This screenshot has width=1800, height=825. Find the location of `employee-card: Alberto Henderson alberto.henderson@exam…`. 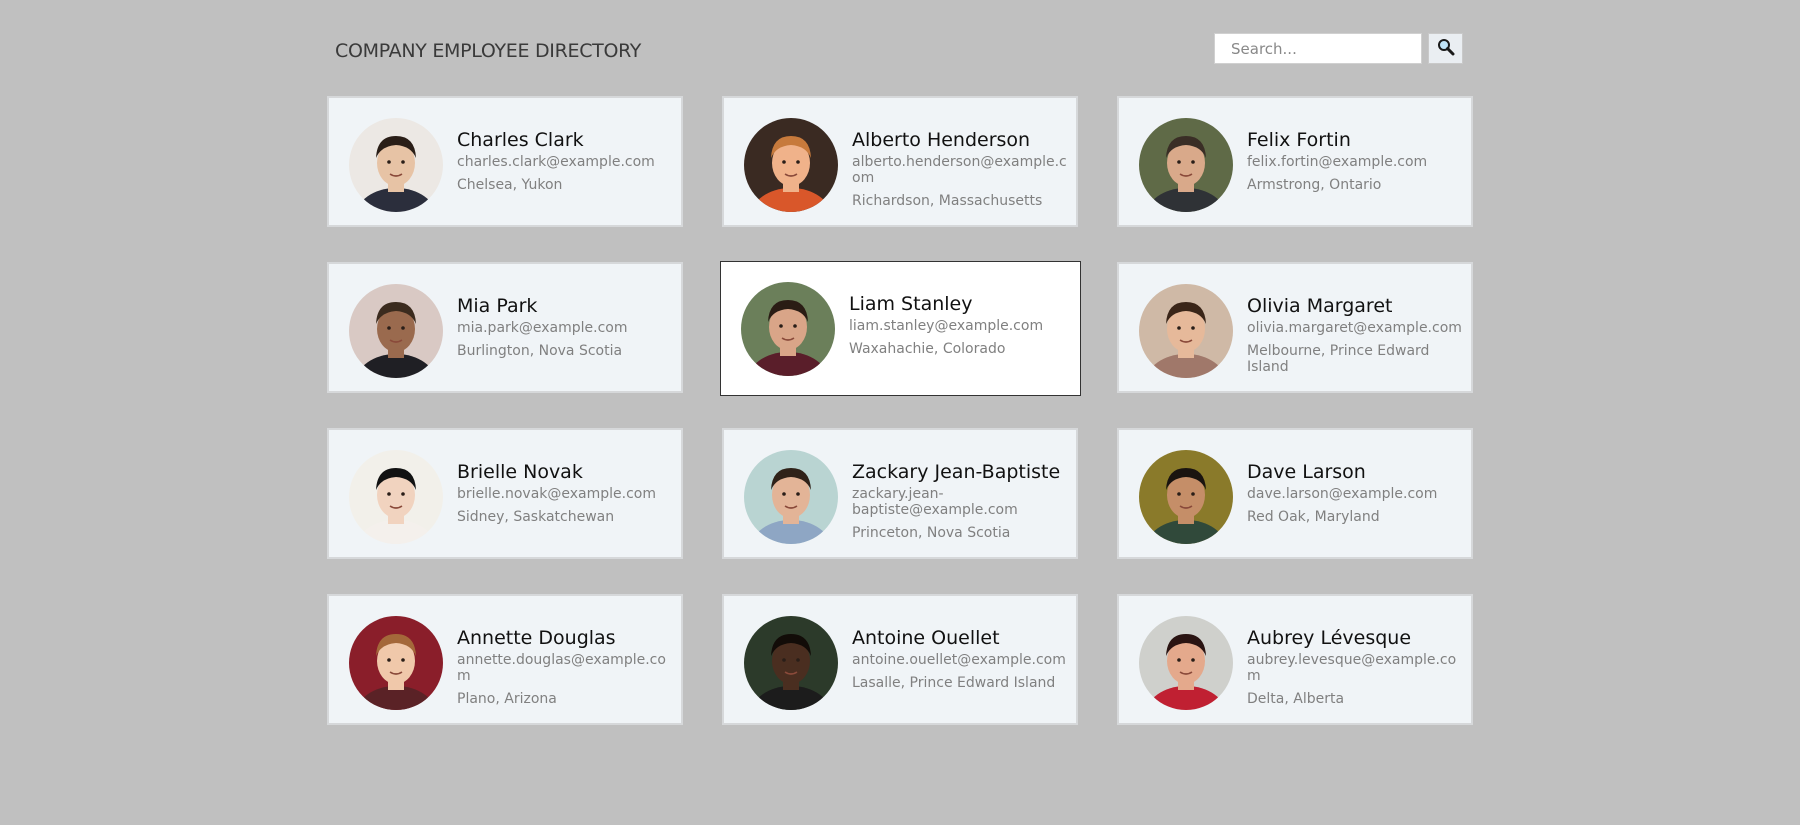

employee-card: Alberto Henderson alberto.henderson@exam… is located at coordinates (900, 161).